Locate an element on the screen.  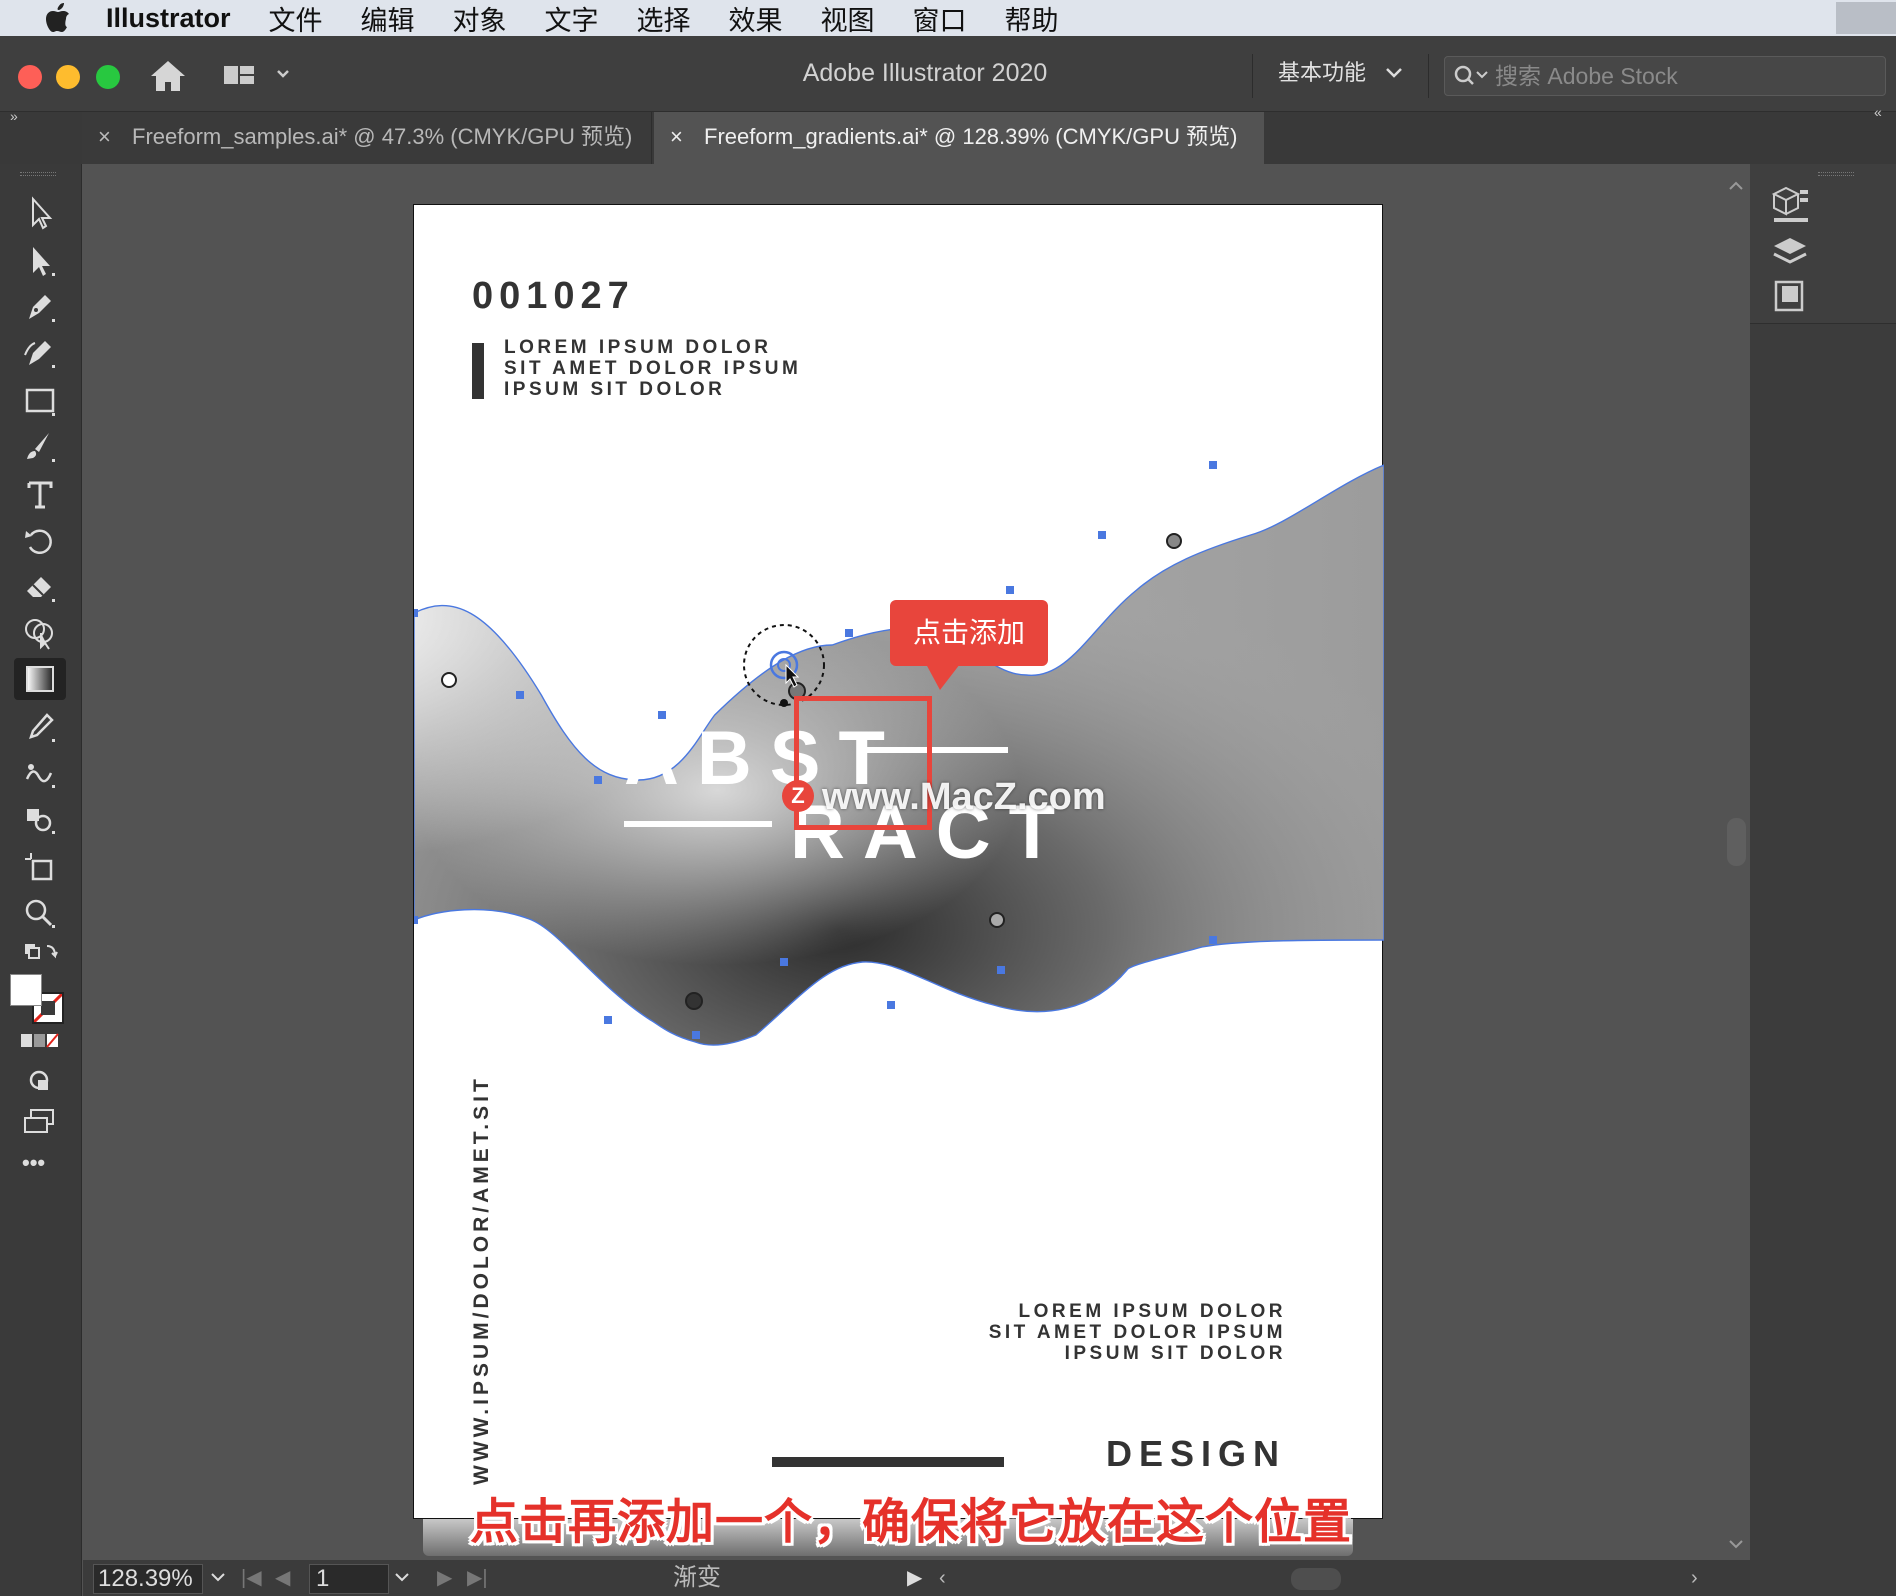
tutorial-callout: 点击添加 is located at coordinates (969, 633).